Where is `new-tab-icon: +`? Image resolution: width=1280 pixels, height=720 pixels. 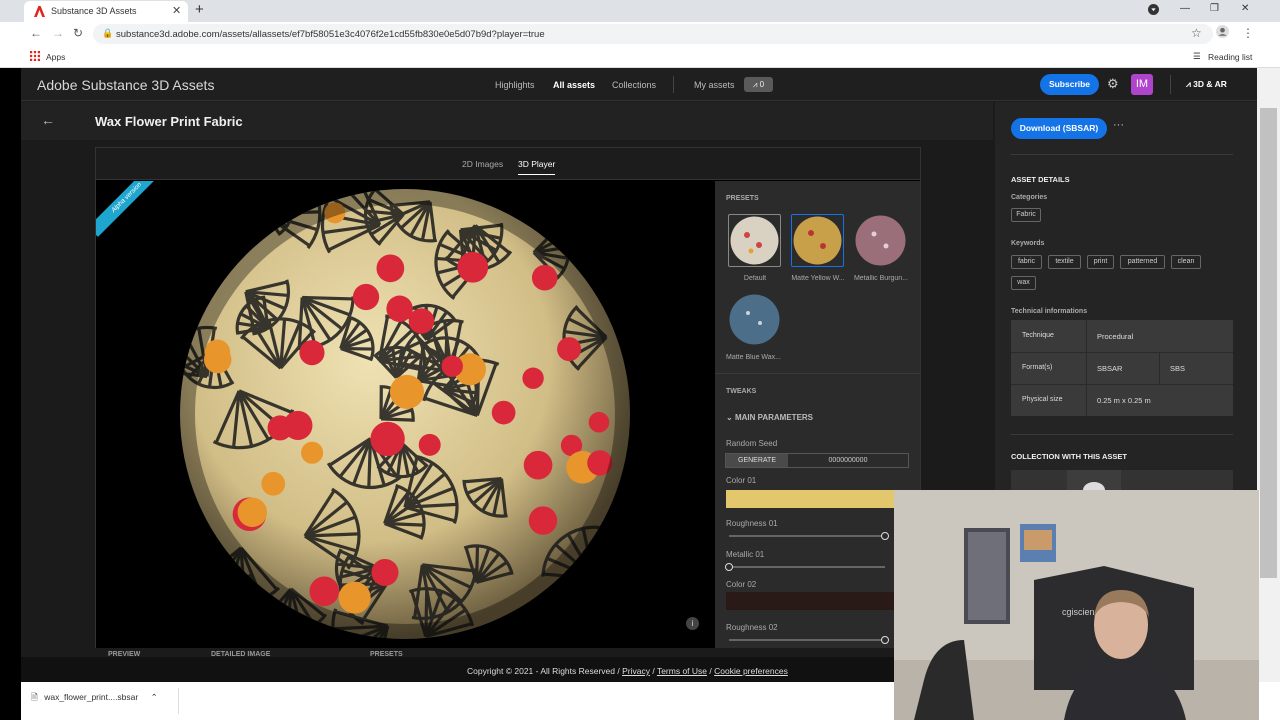 new-tab-icon: + is located at coordinates (199, 9).